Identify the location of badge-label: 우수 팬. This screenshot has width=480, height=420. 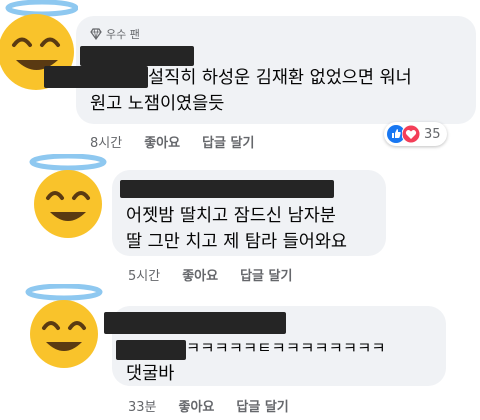
(123, 34).